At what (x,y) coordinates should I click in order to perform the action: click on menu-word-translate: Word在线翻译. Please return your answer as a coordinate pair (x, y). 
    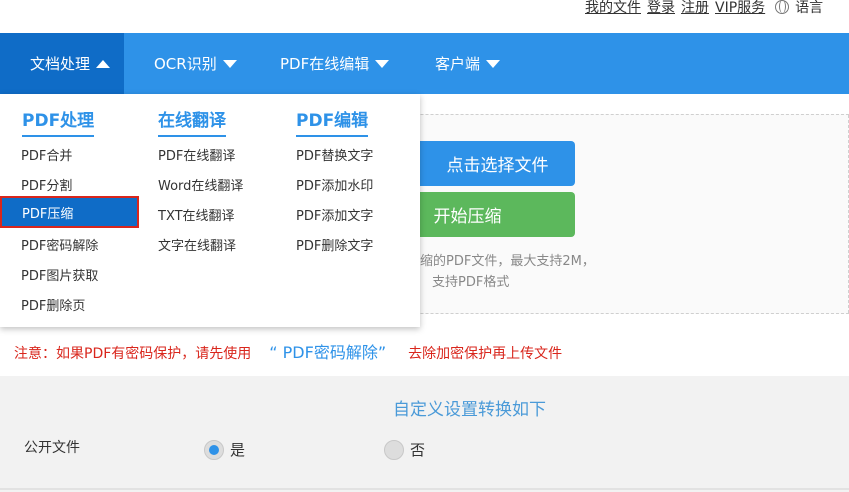
    Looking at the image, I should click on (200, 184).